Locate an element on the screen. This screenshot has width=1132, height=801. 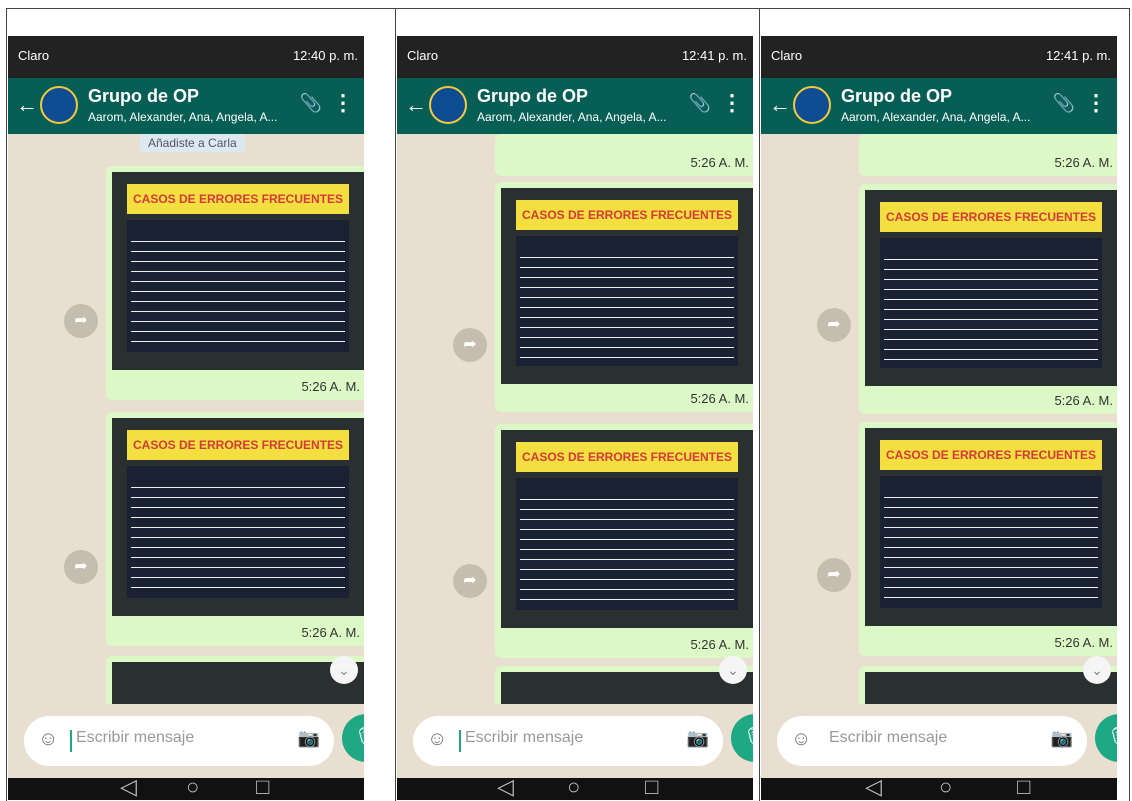
android-nav-bar: ◁ ○ □ is located at coordinates (939, 787).